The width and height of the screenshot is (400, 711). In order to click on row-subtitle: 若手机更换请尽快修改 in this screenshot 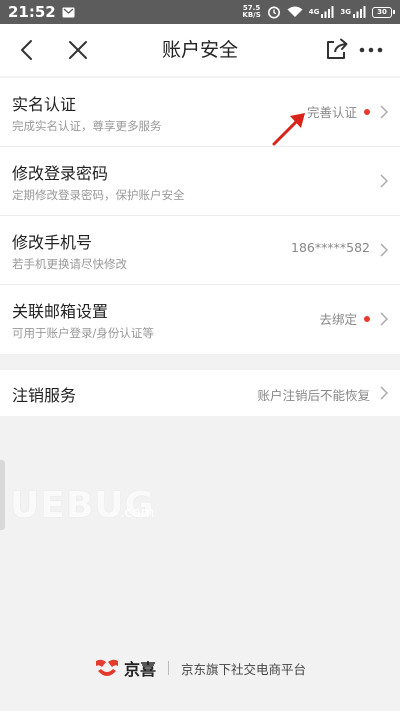, I will do `click(69, 264)`.